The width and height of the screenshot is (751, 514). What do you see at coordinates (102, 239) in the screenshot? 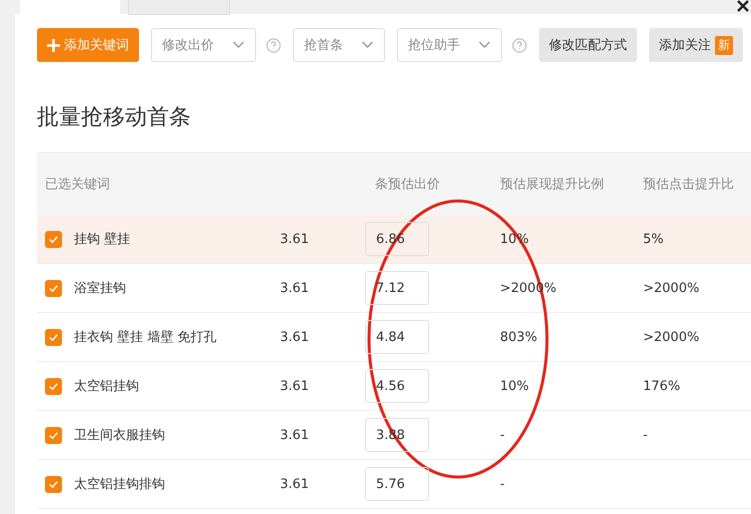
I see `keyword-text: 挂钩 壁挂` at bounding box center [102, 239].